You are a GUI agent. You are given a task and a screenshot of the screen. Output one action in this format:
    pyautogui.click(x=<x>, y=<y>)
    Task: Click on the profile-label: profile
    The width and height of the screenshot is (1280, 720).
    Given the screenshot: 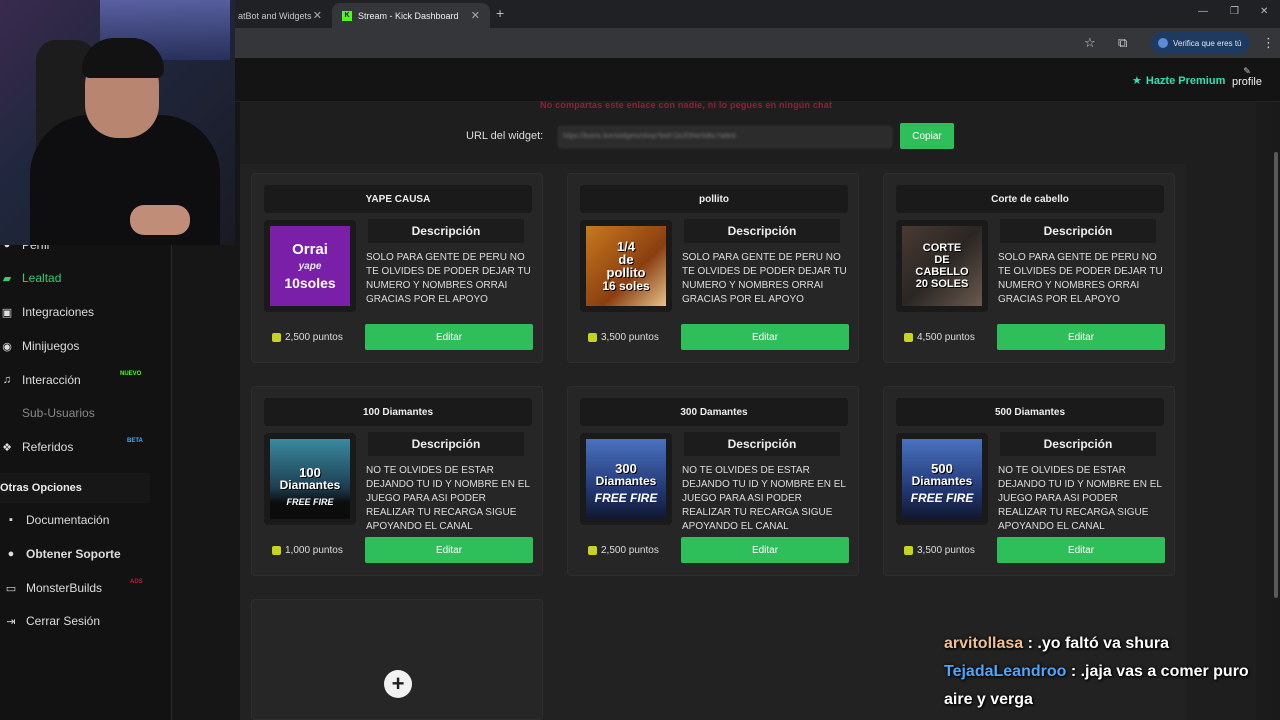 What is the action you would take?
    pyautogui.click(x=1247, y=82)
    